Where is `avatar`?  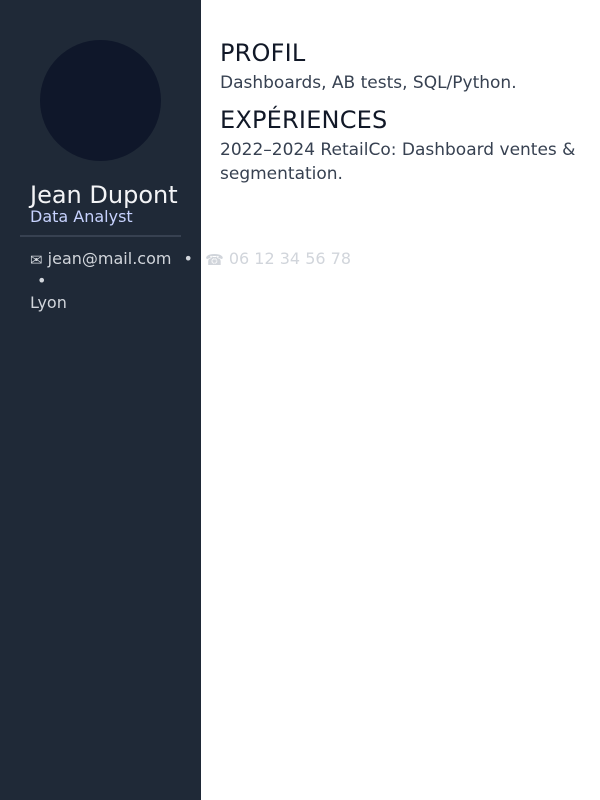
avatar is located at coordinates (100, 100).